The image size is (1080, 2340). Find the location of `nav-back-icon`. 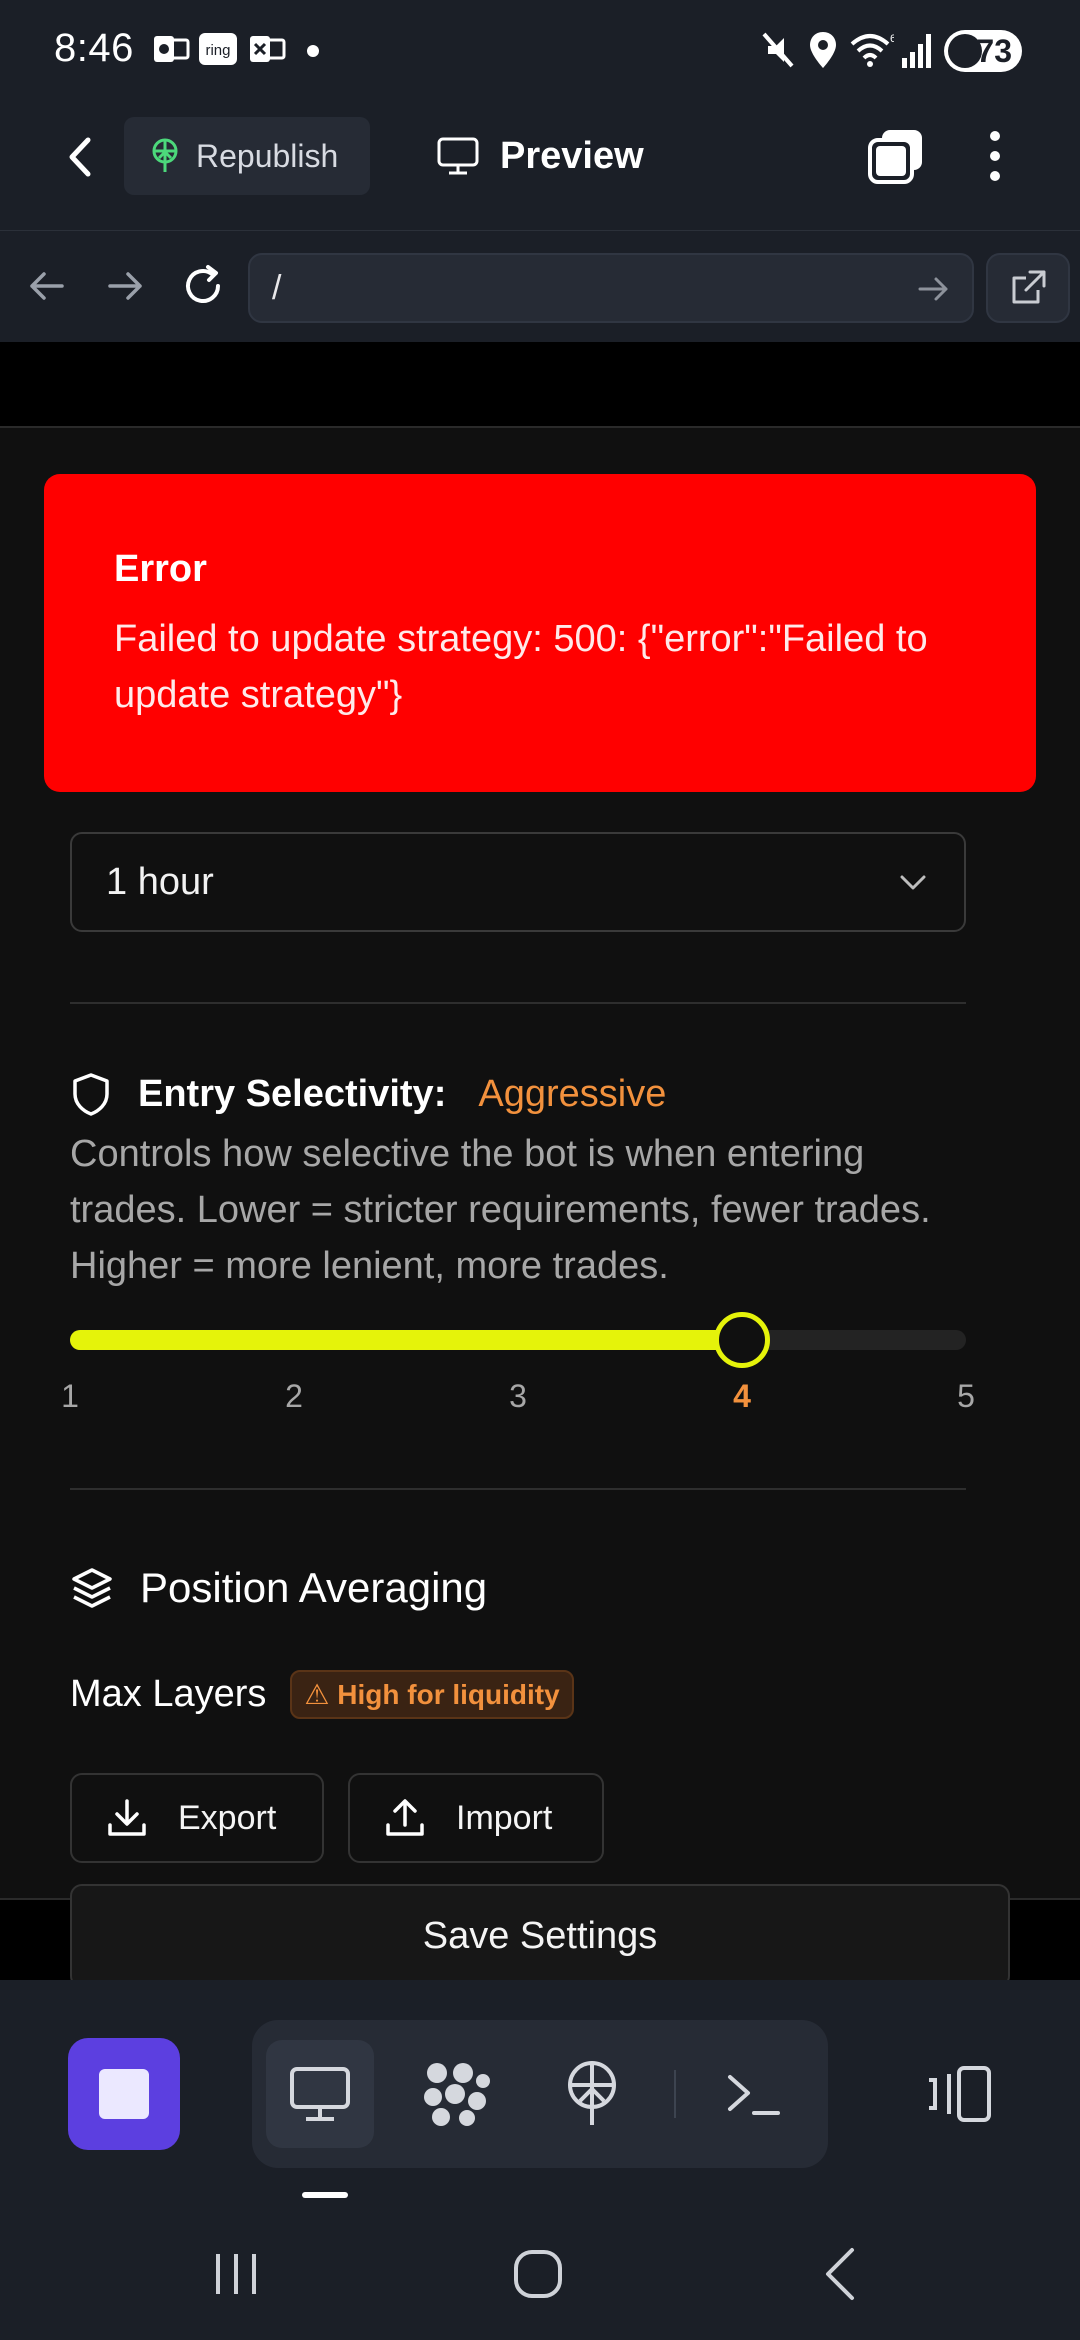

nav-back-icon is located at coordinates (47, 286).